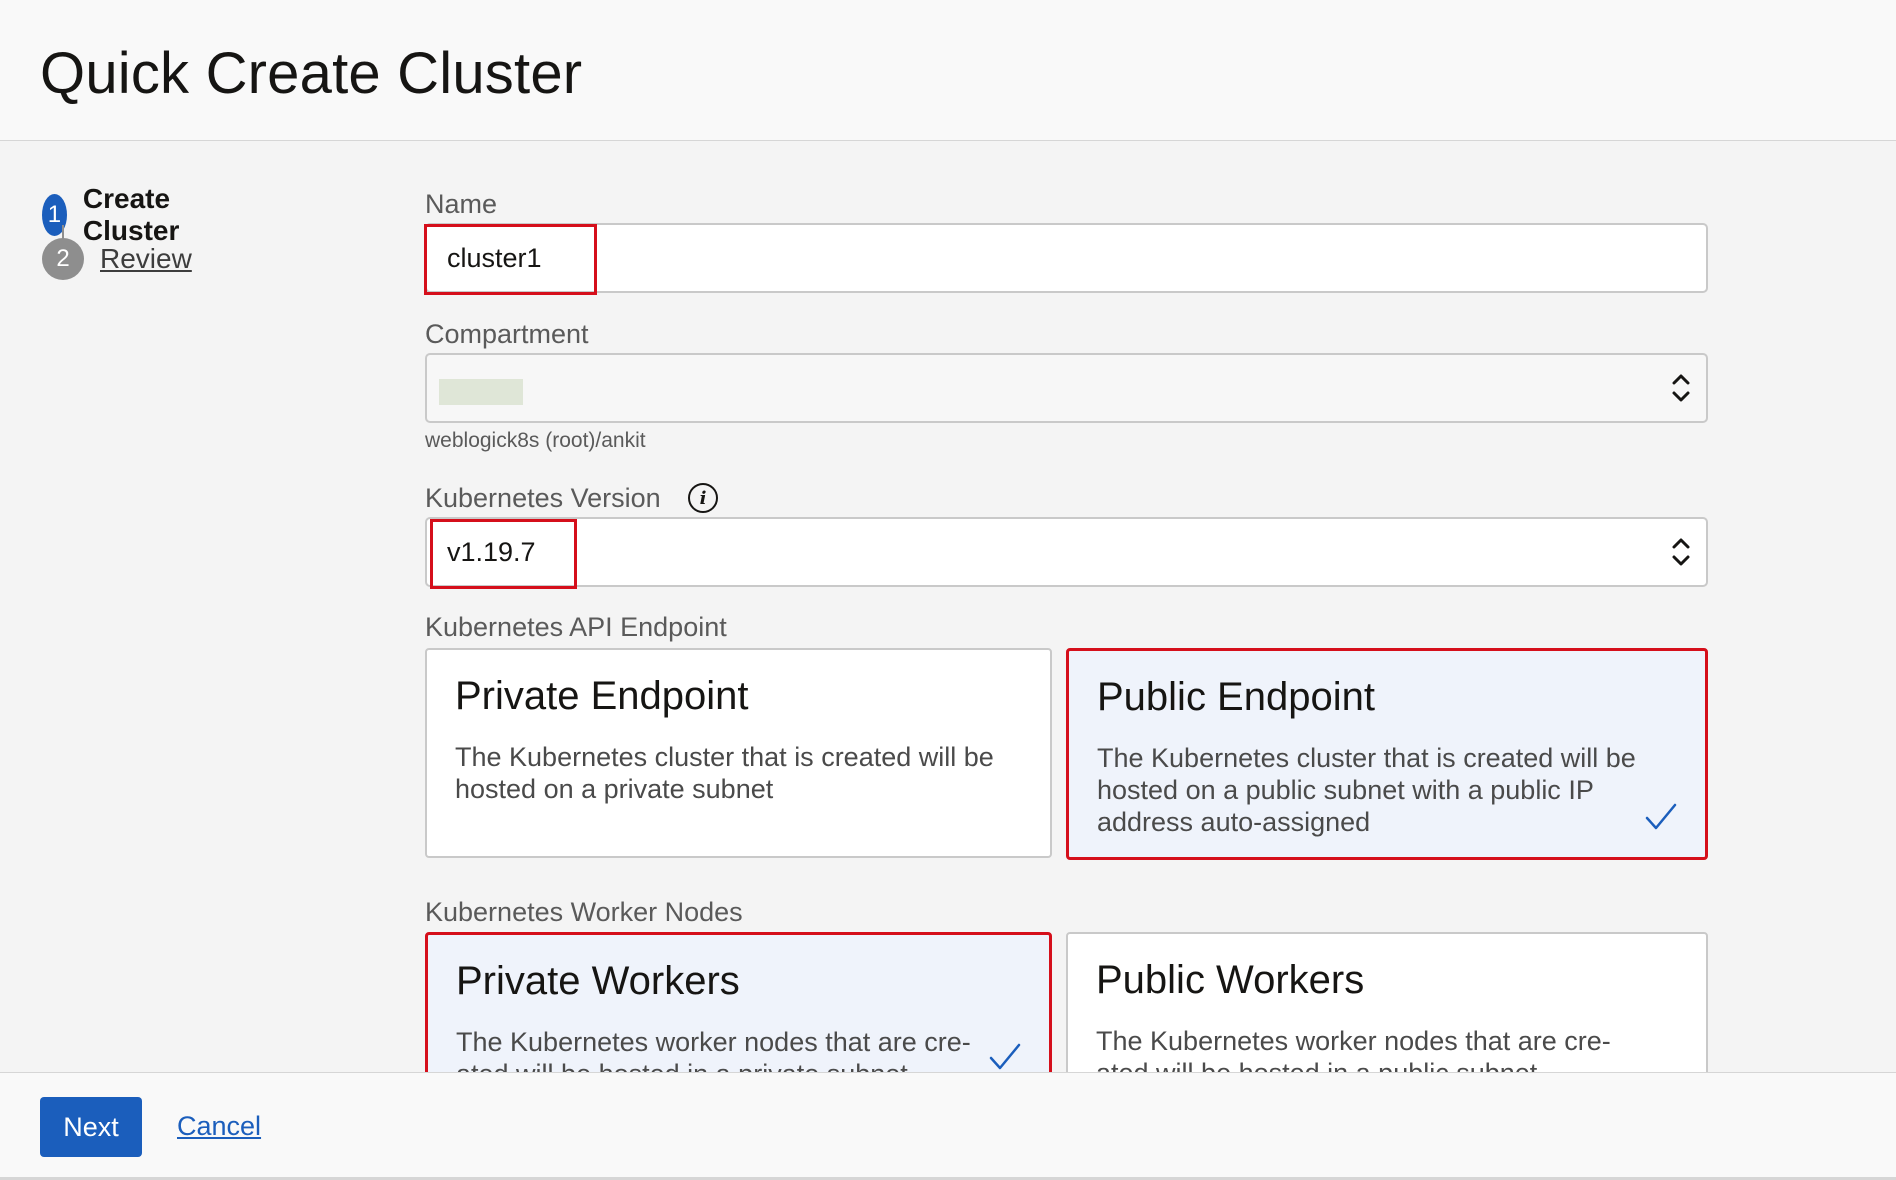 The image size is (1896, 1180). Describe the element at coordinates (461, 204) in the screenshot. I see `name-label: Name` at that location.